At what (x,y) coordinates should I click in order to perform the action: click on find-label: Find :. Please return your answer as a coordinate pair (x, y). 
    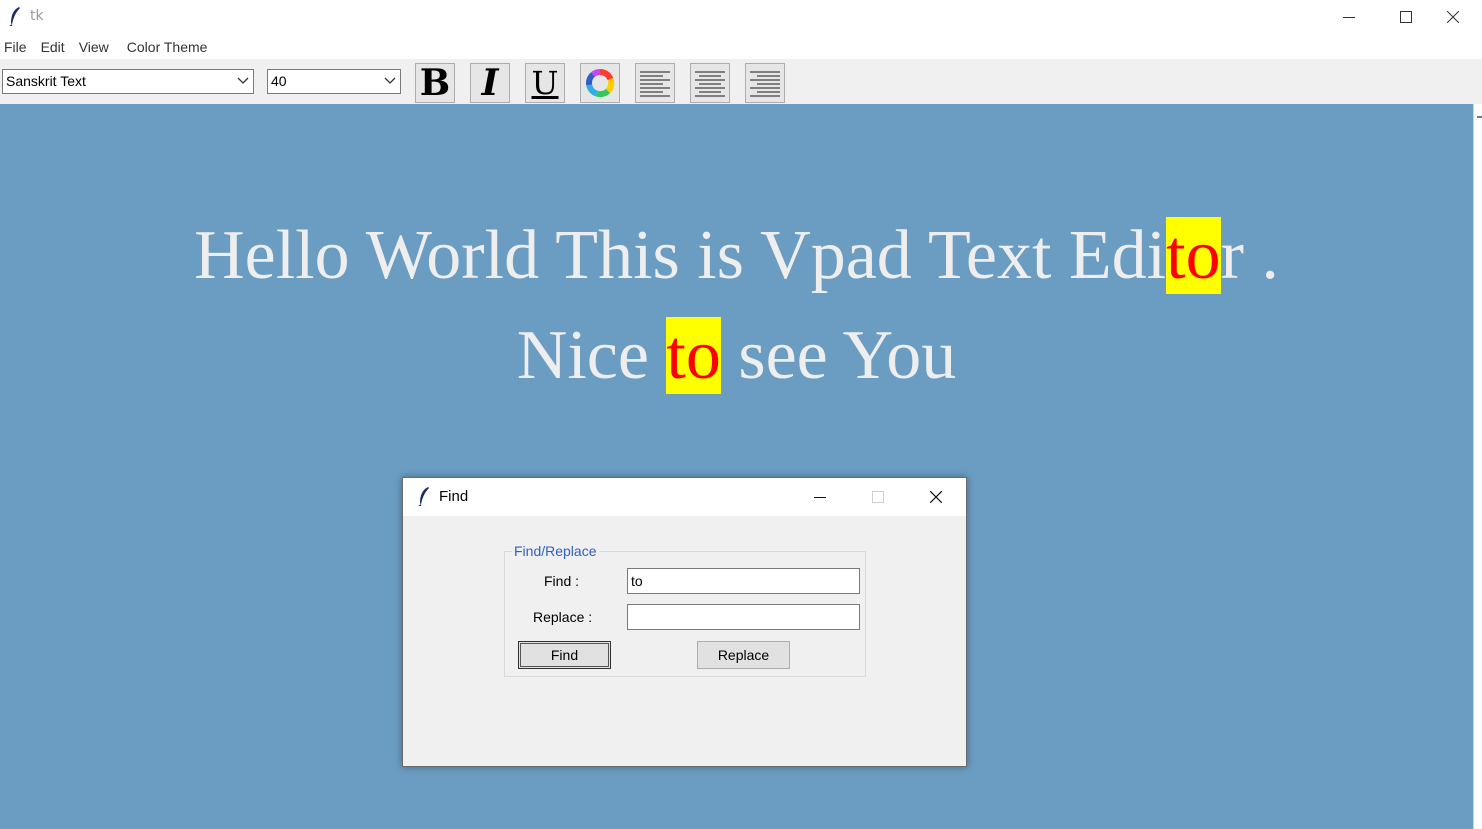
    Looking at the image, I should click on (562, 581).